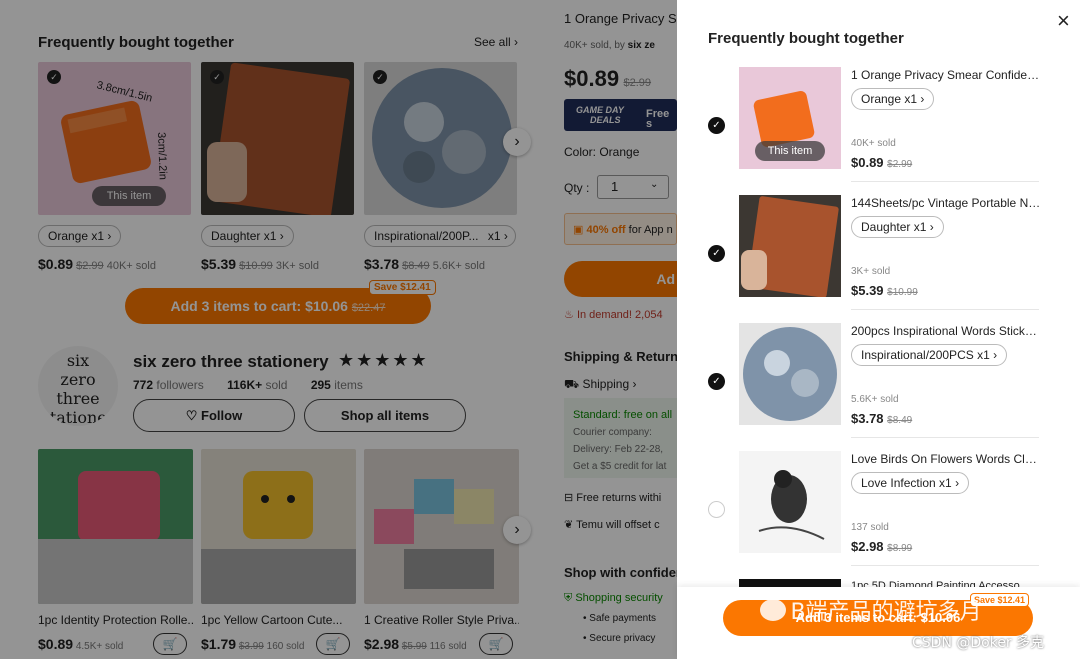  Describe the element at coordinates (871, 271) in the screenshot. I see `drawer-item-sold: 3K+ sold` at that location.